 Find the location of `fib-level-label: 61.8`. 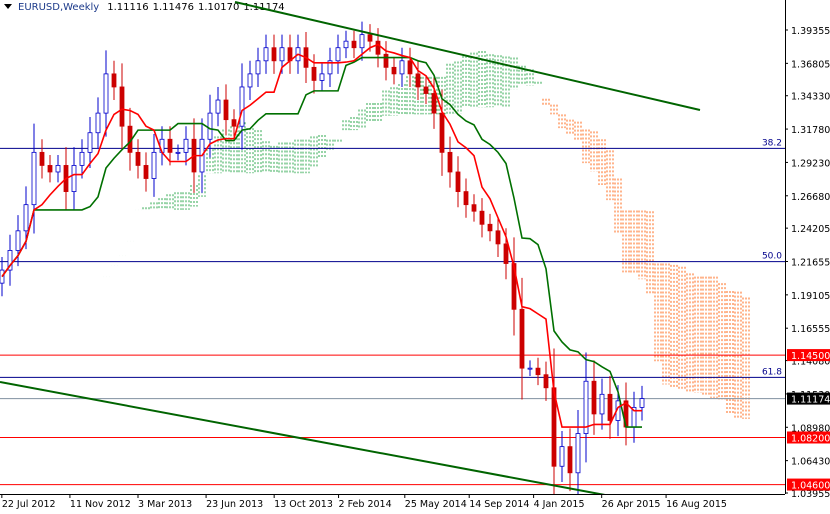

fib-level-label: 61.8 is located at coordinates (772, 372).